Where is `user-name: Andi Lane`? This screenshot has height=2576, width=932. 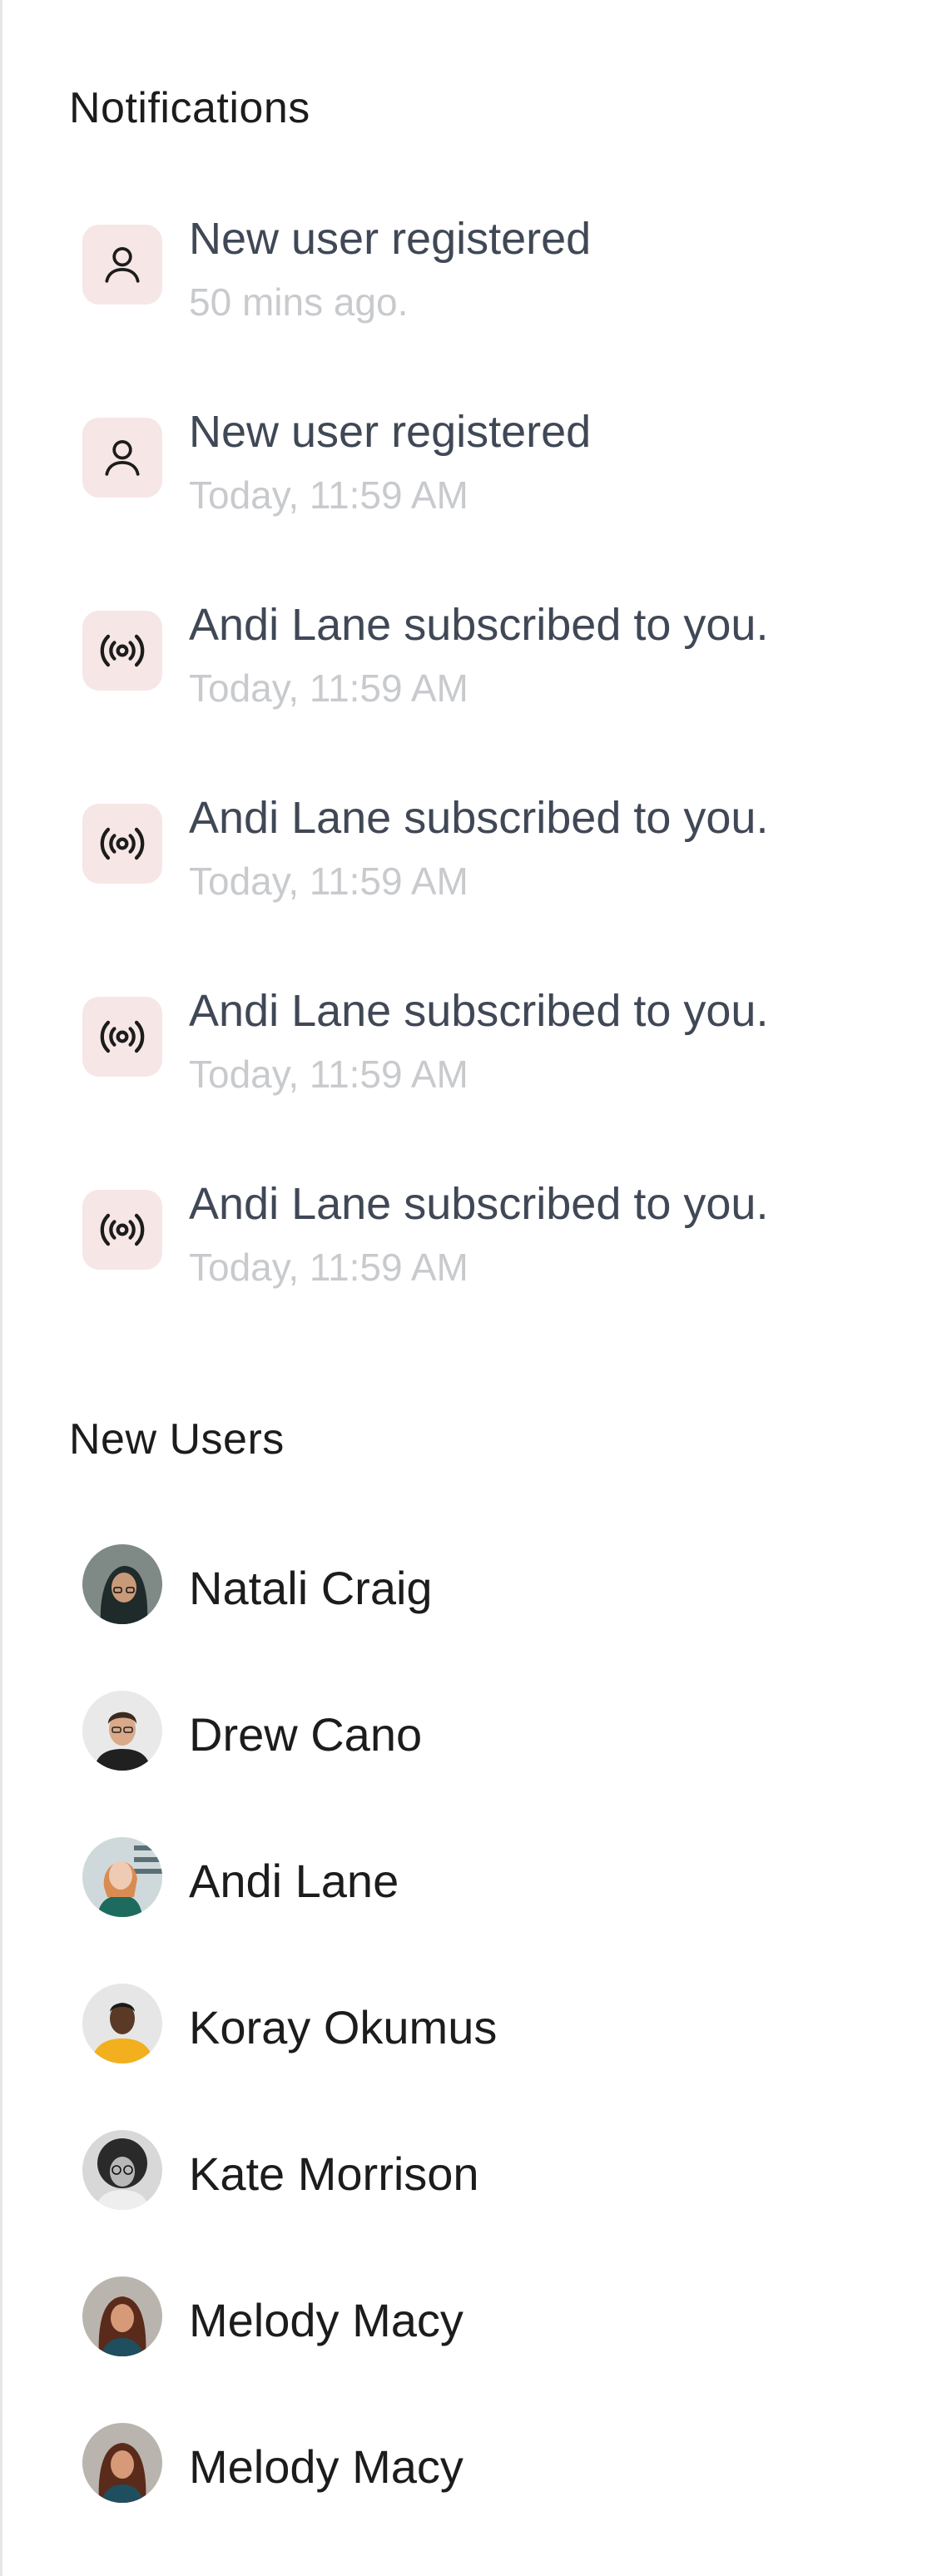 user-name: Andi Lane is located at coordinates (294, 1881).